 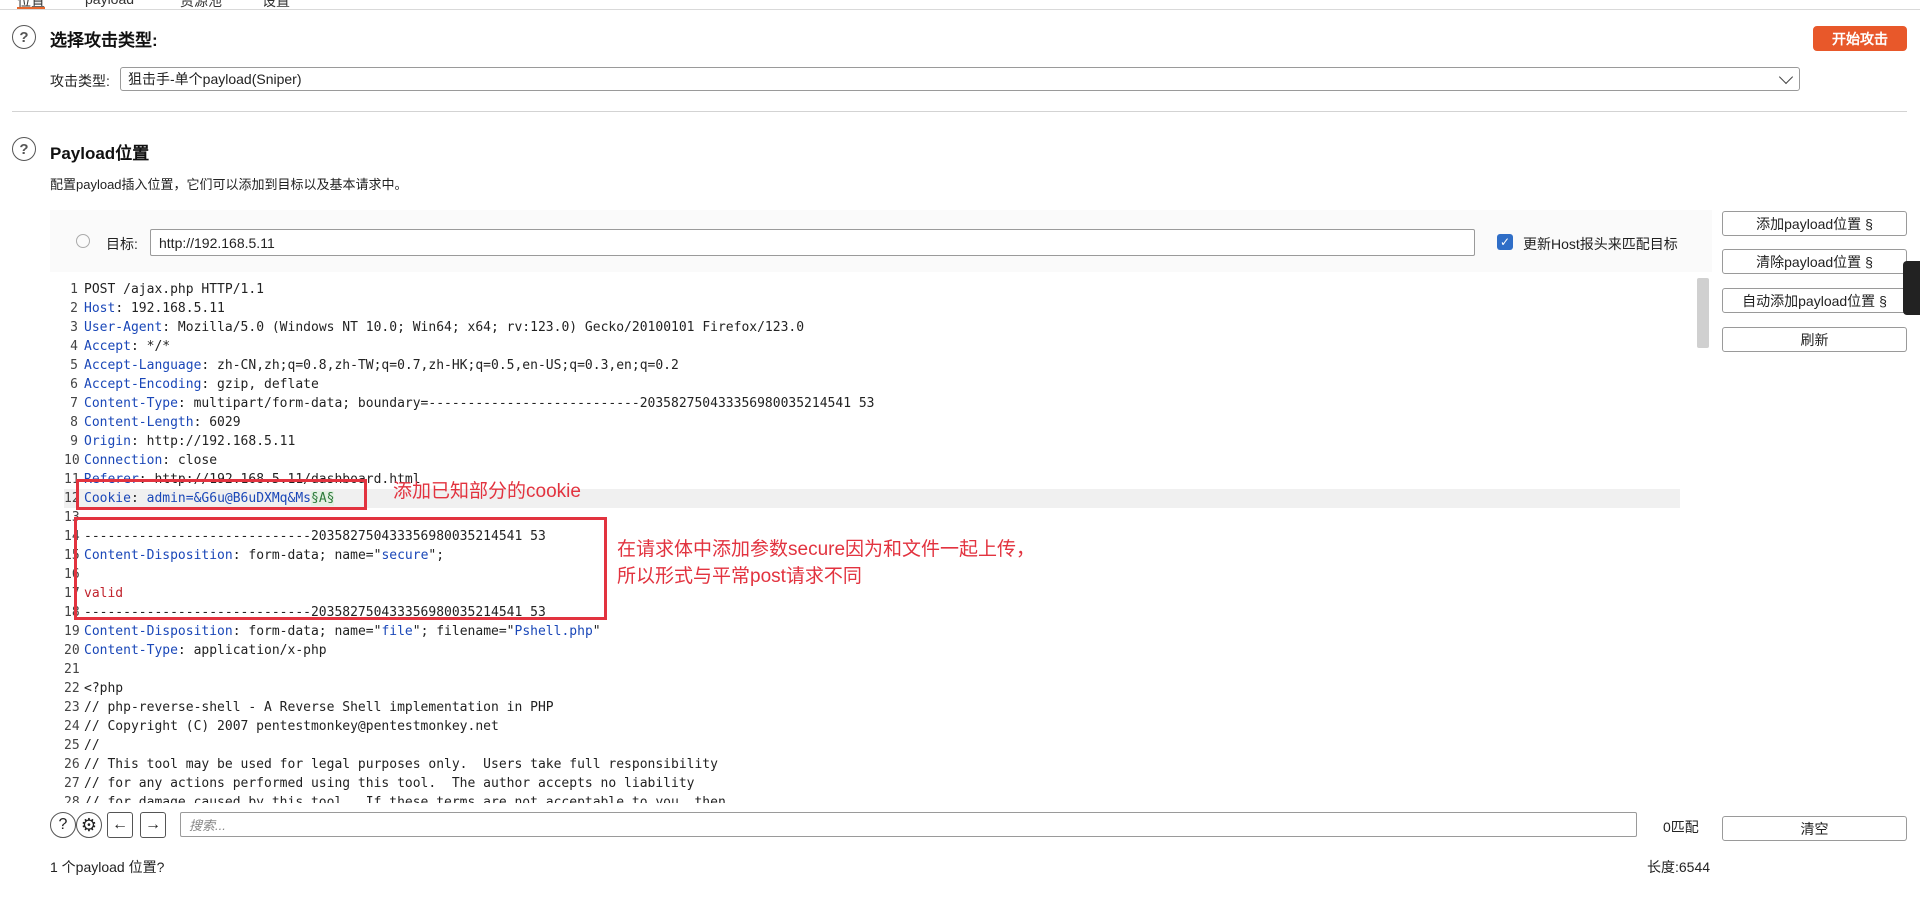 What do you see at coordinates (739, 576) in the screenshot?
I see `body-annotation-text-2: 所以形式与平常post请求不同` at bounding box center [739, 576].